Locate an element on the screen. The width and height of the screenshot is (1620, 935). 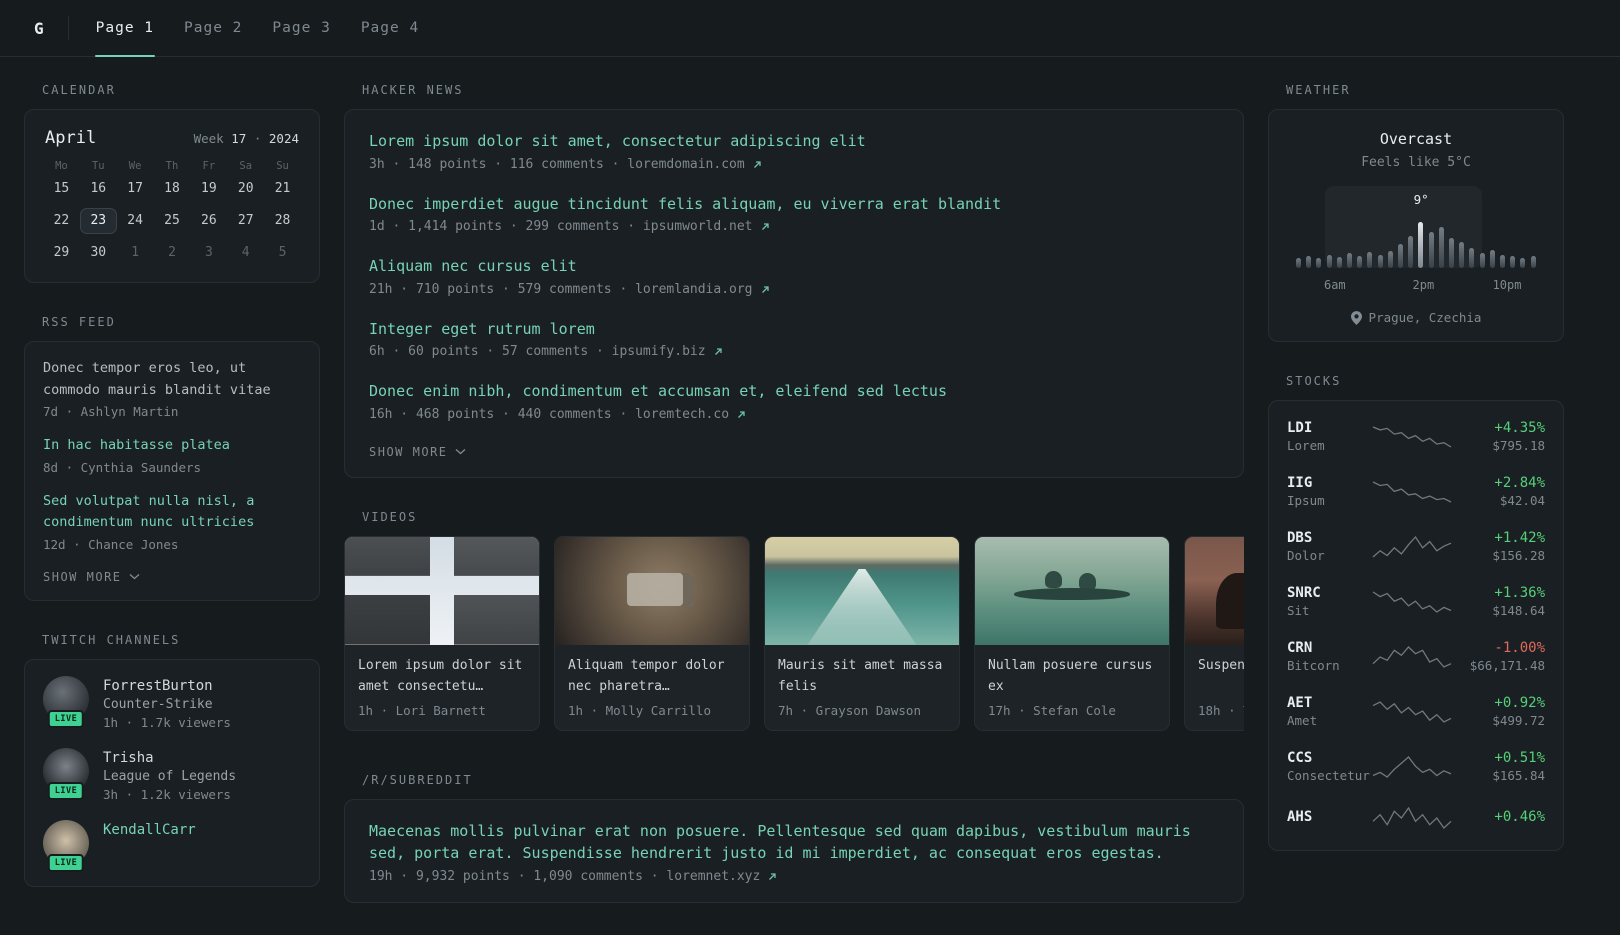
stock-name: Lorem is located at coordinates (1306, 445).